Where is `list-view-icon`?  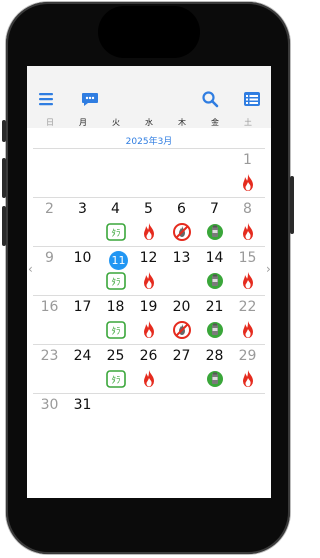 list-view-icon is located at coordinates (252, 99).